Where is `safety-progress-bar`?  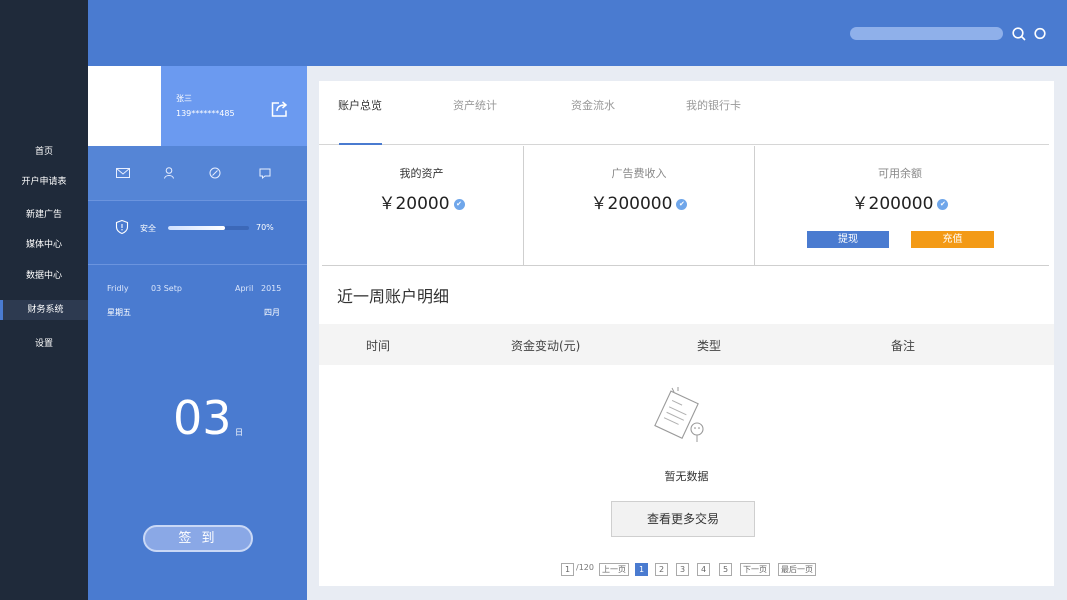
safety-progress-bar is located at coordinates (208, 228).